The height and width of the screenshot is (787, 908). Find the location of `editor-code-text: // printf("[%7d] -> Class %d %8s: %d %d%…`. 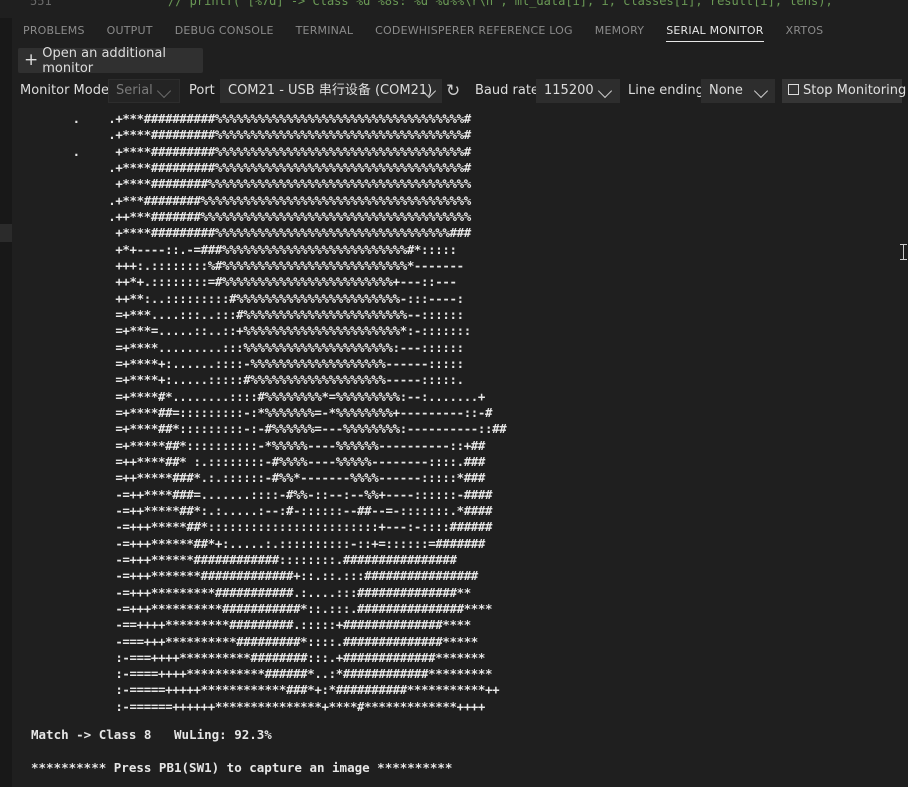

editor-code-text: // printf("[%7d] -> Class %d %8s: %d %d%… is located at coordinates (500, 4).